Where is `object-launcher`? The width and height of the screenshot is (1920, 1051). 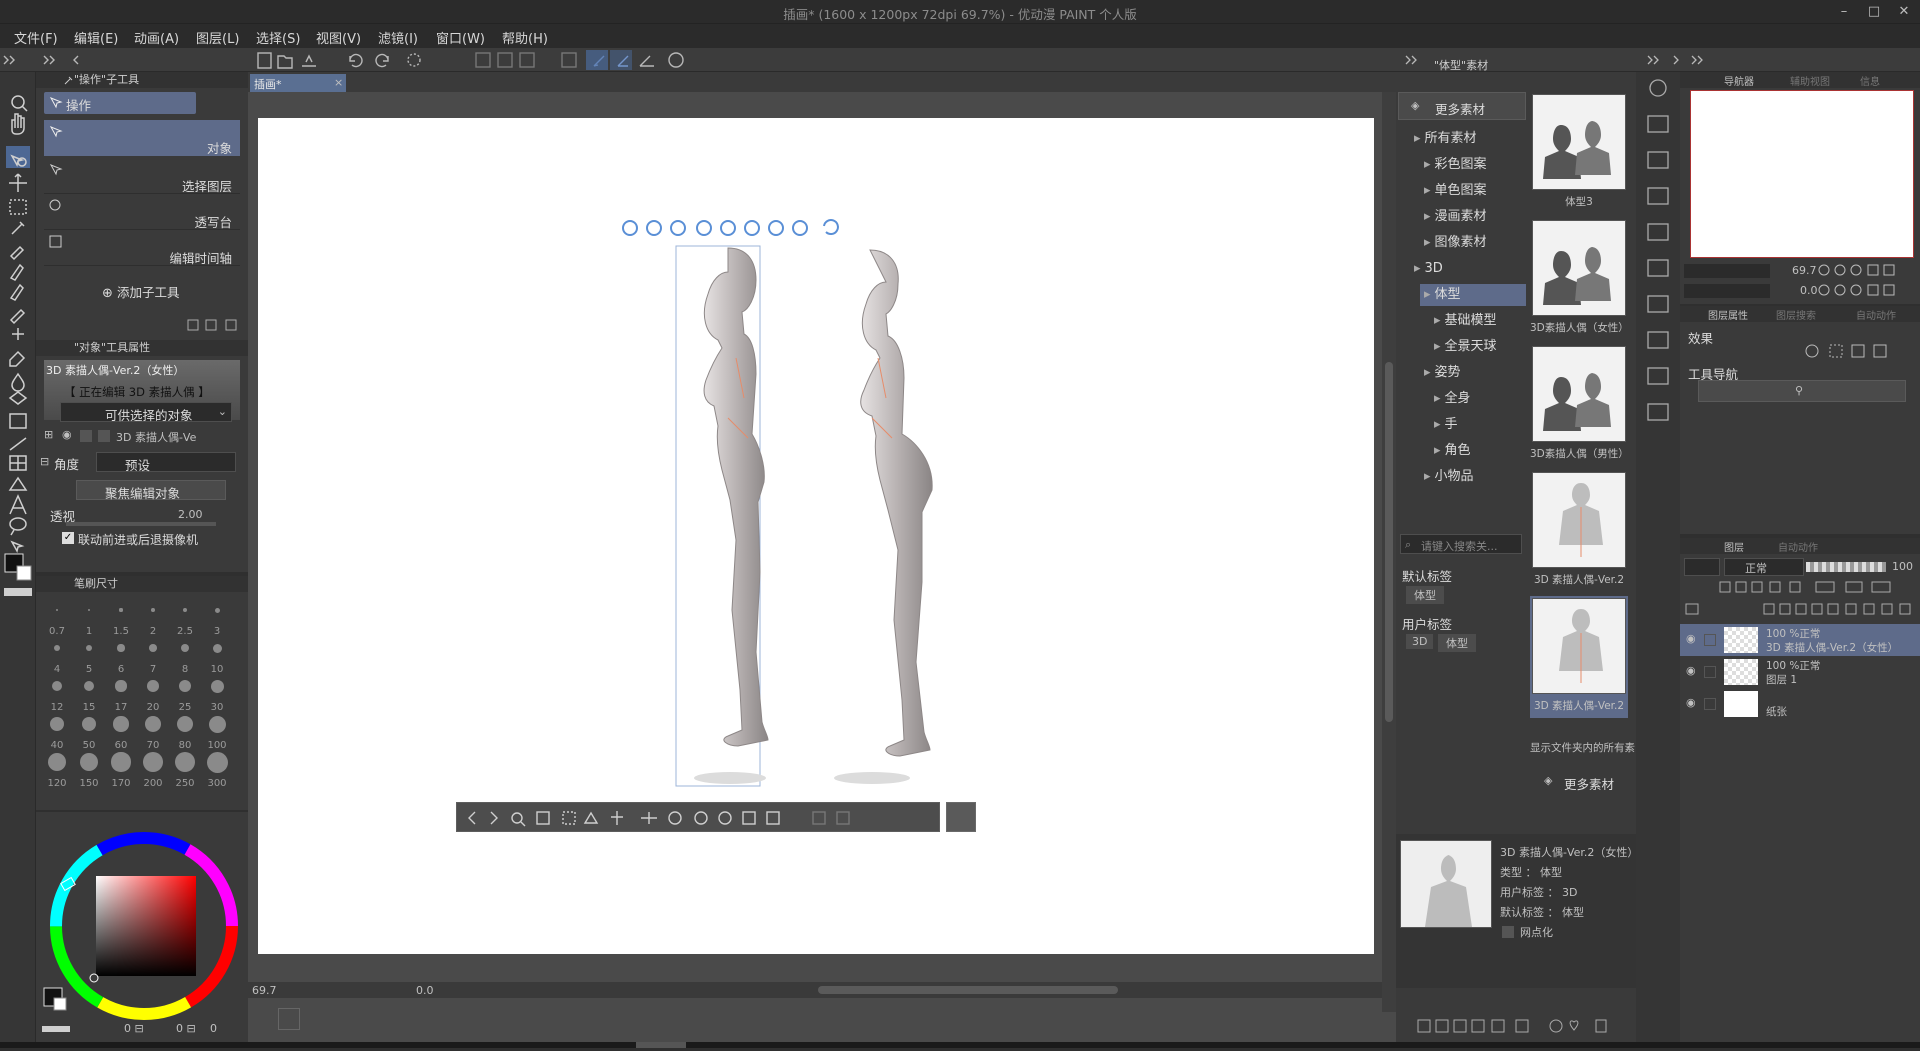 object-launcher is located at coordinates (698, 817).